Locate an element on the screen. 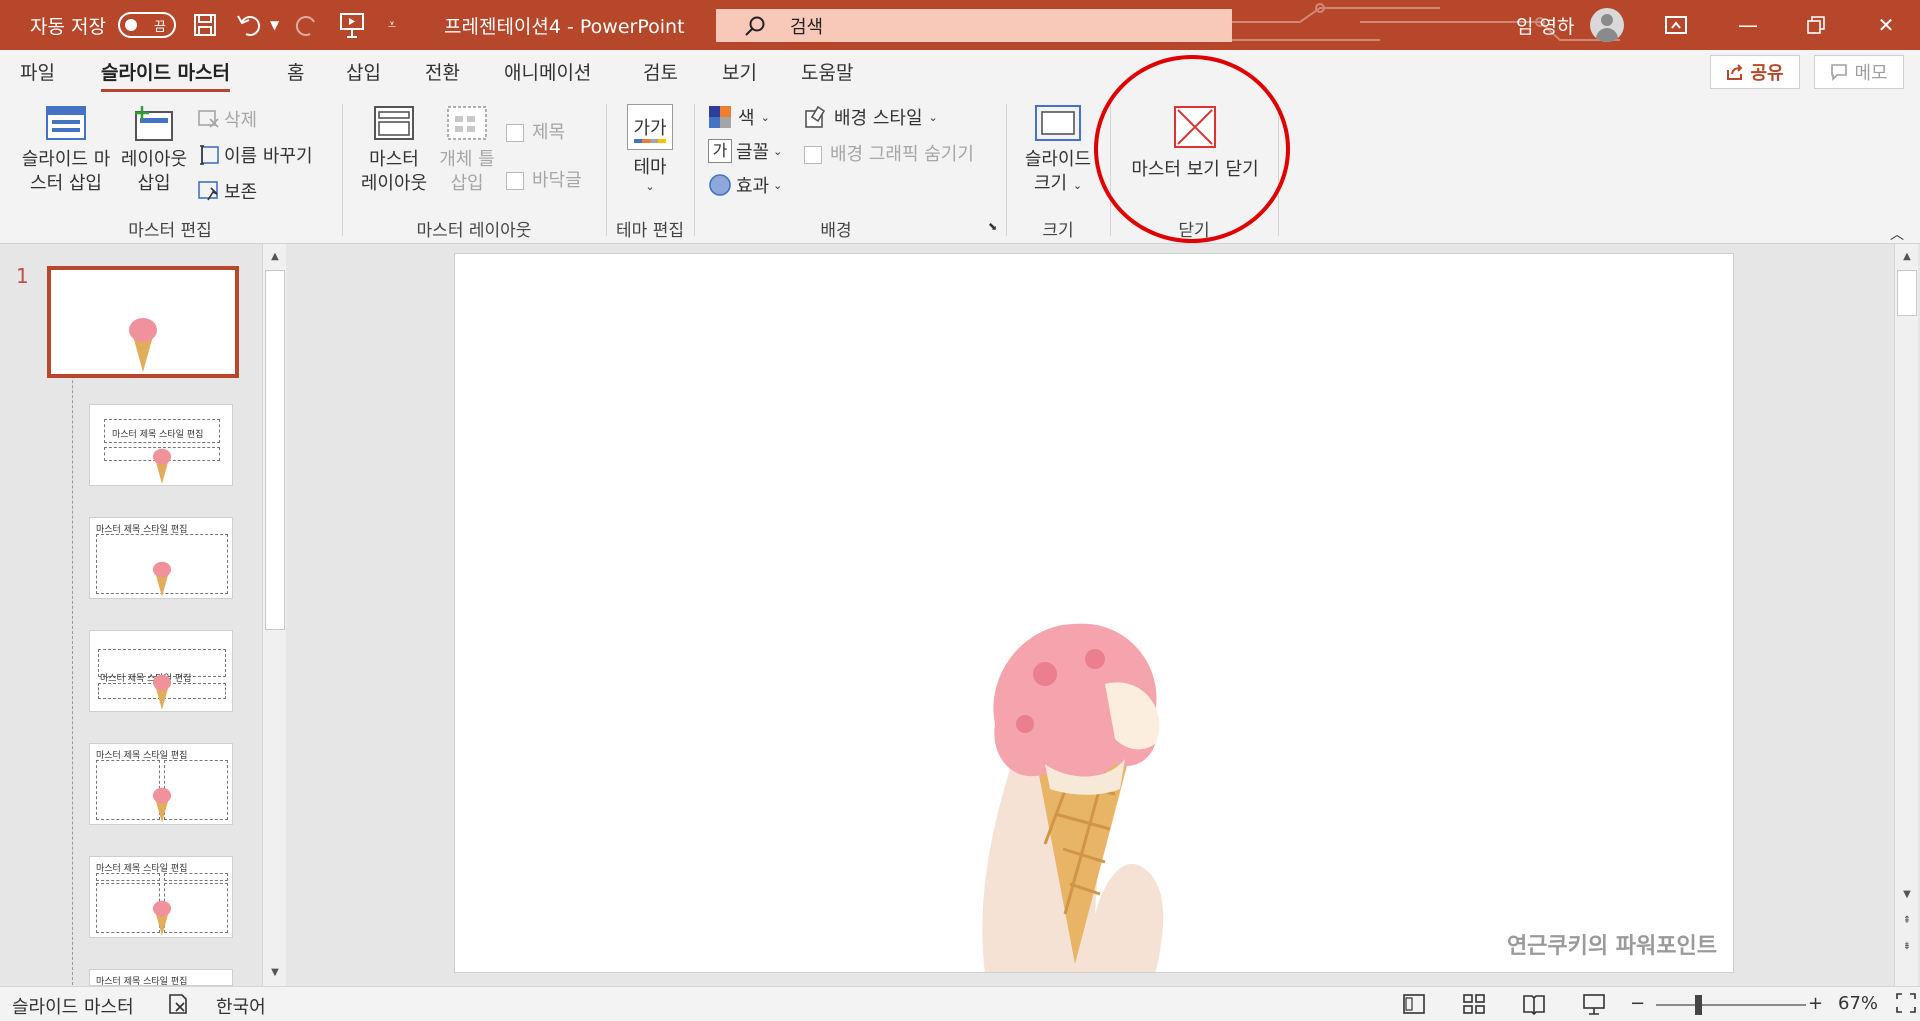  search-box: 검색 is located at coordinates (974, 25).